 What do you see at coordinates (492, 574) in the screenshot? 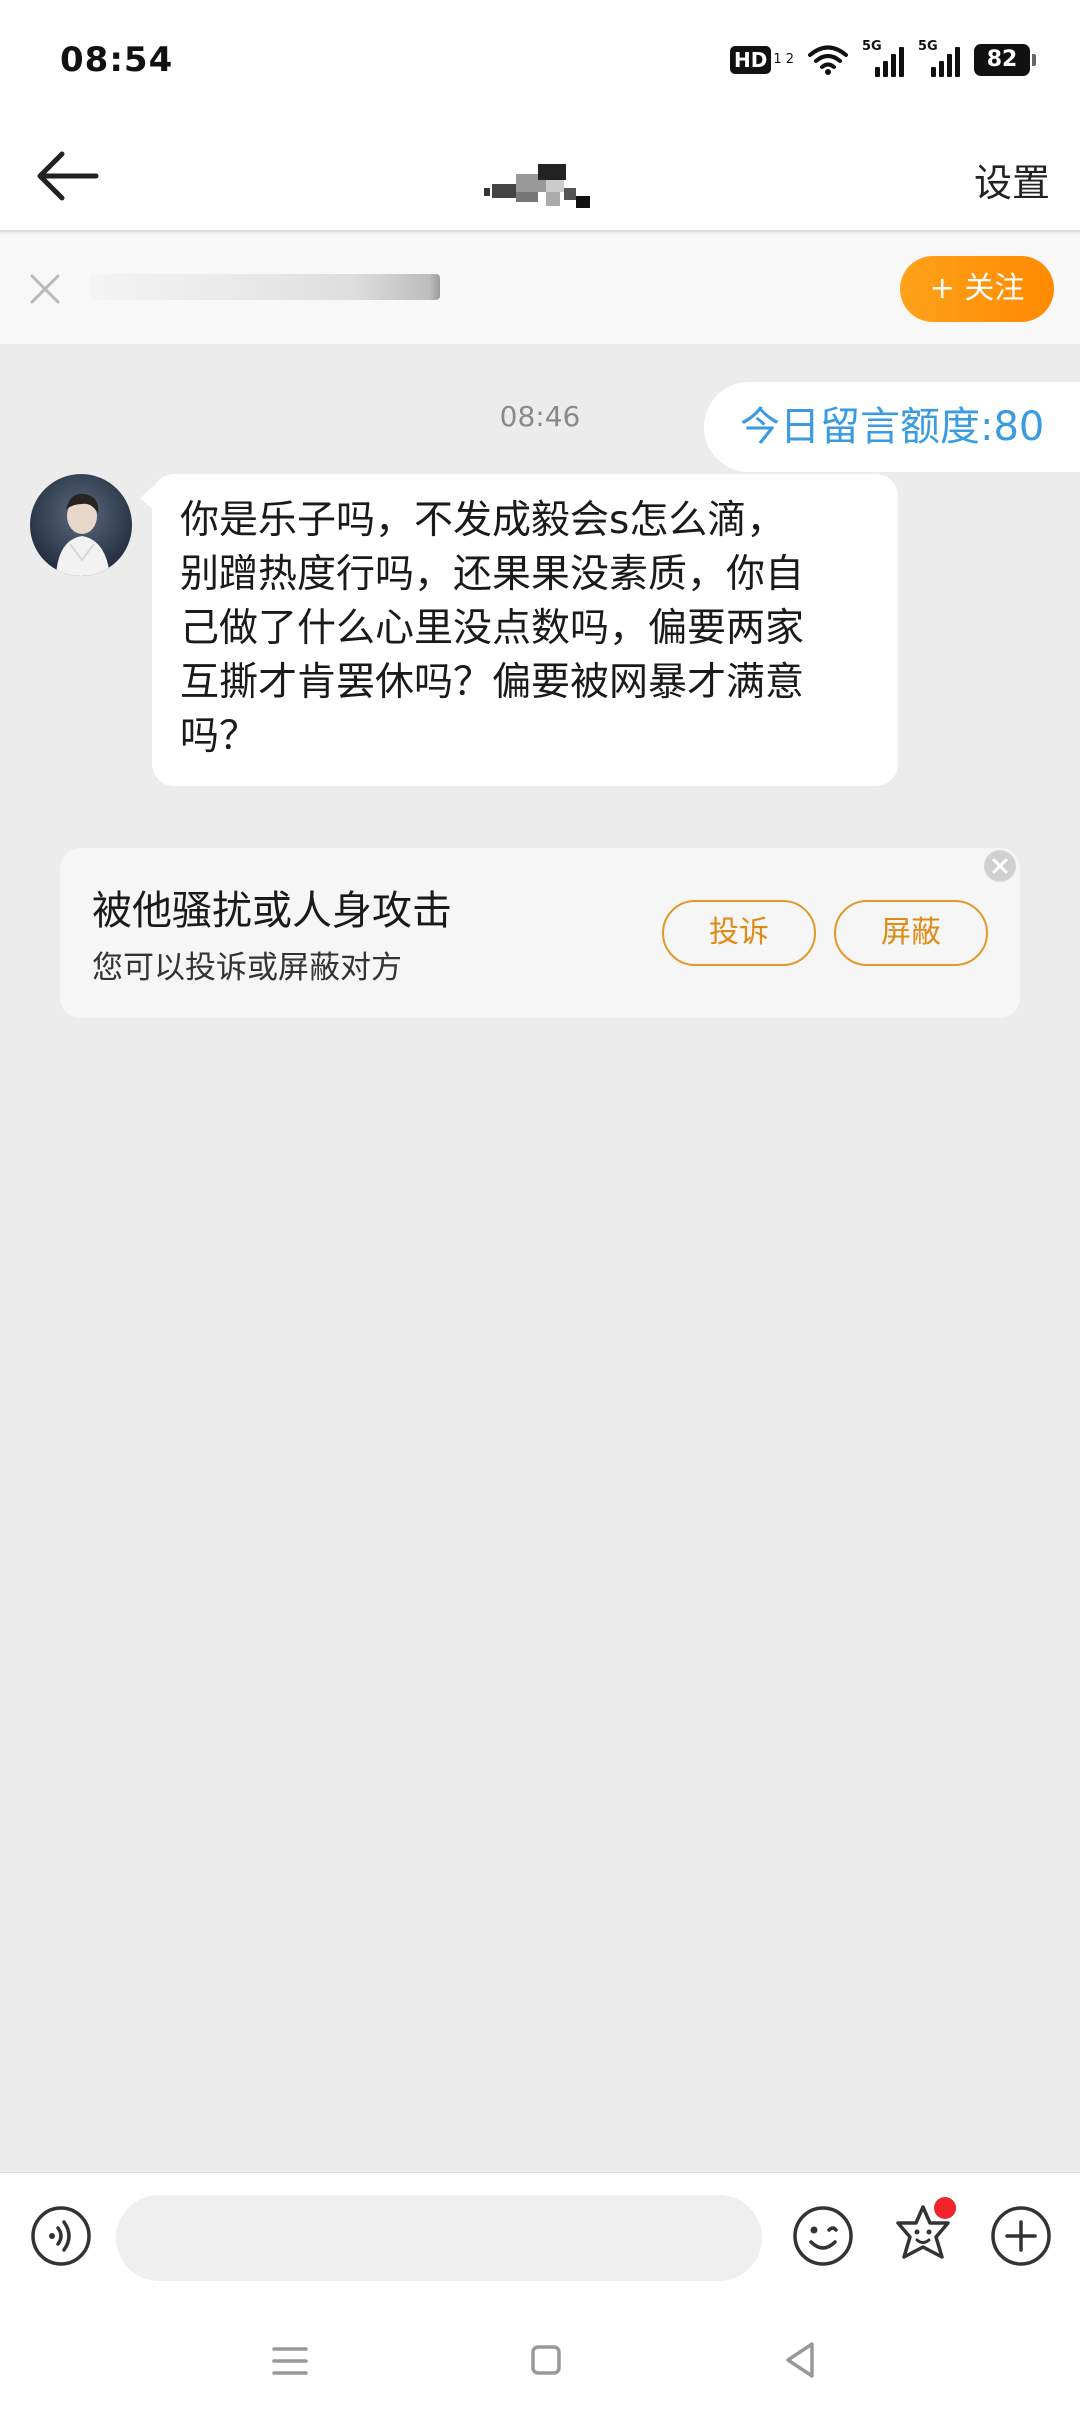
I see `message-line: 别蹭热度行吗，还果果没素质，你自` at bounding box center [492, 574].